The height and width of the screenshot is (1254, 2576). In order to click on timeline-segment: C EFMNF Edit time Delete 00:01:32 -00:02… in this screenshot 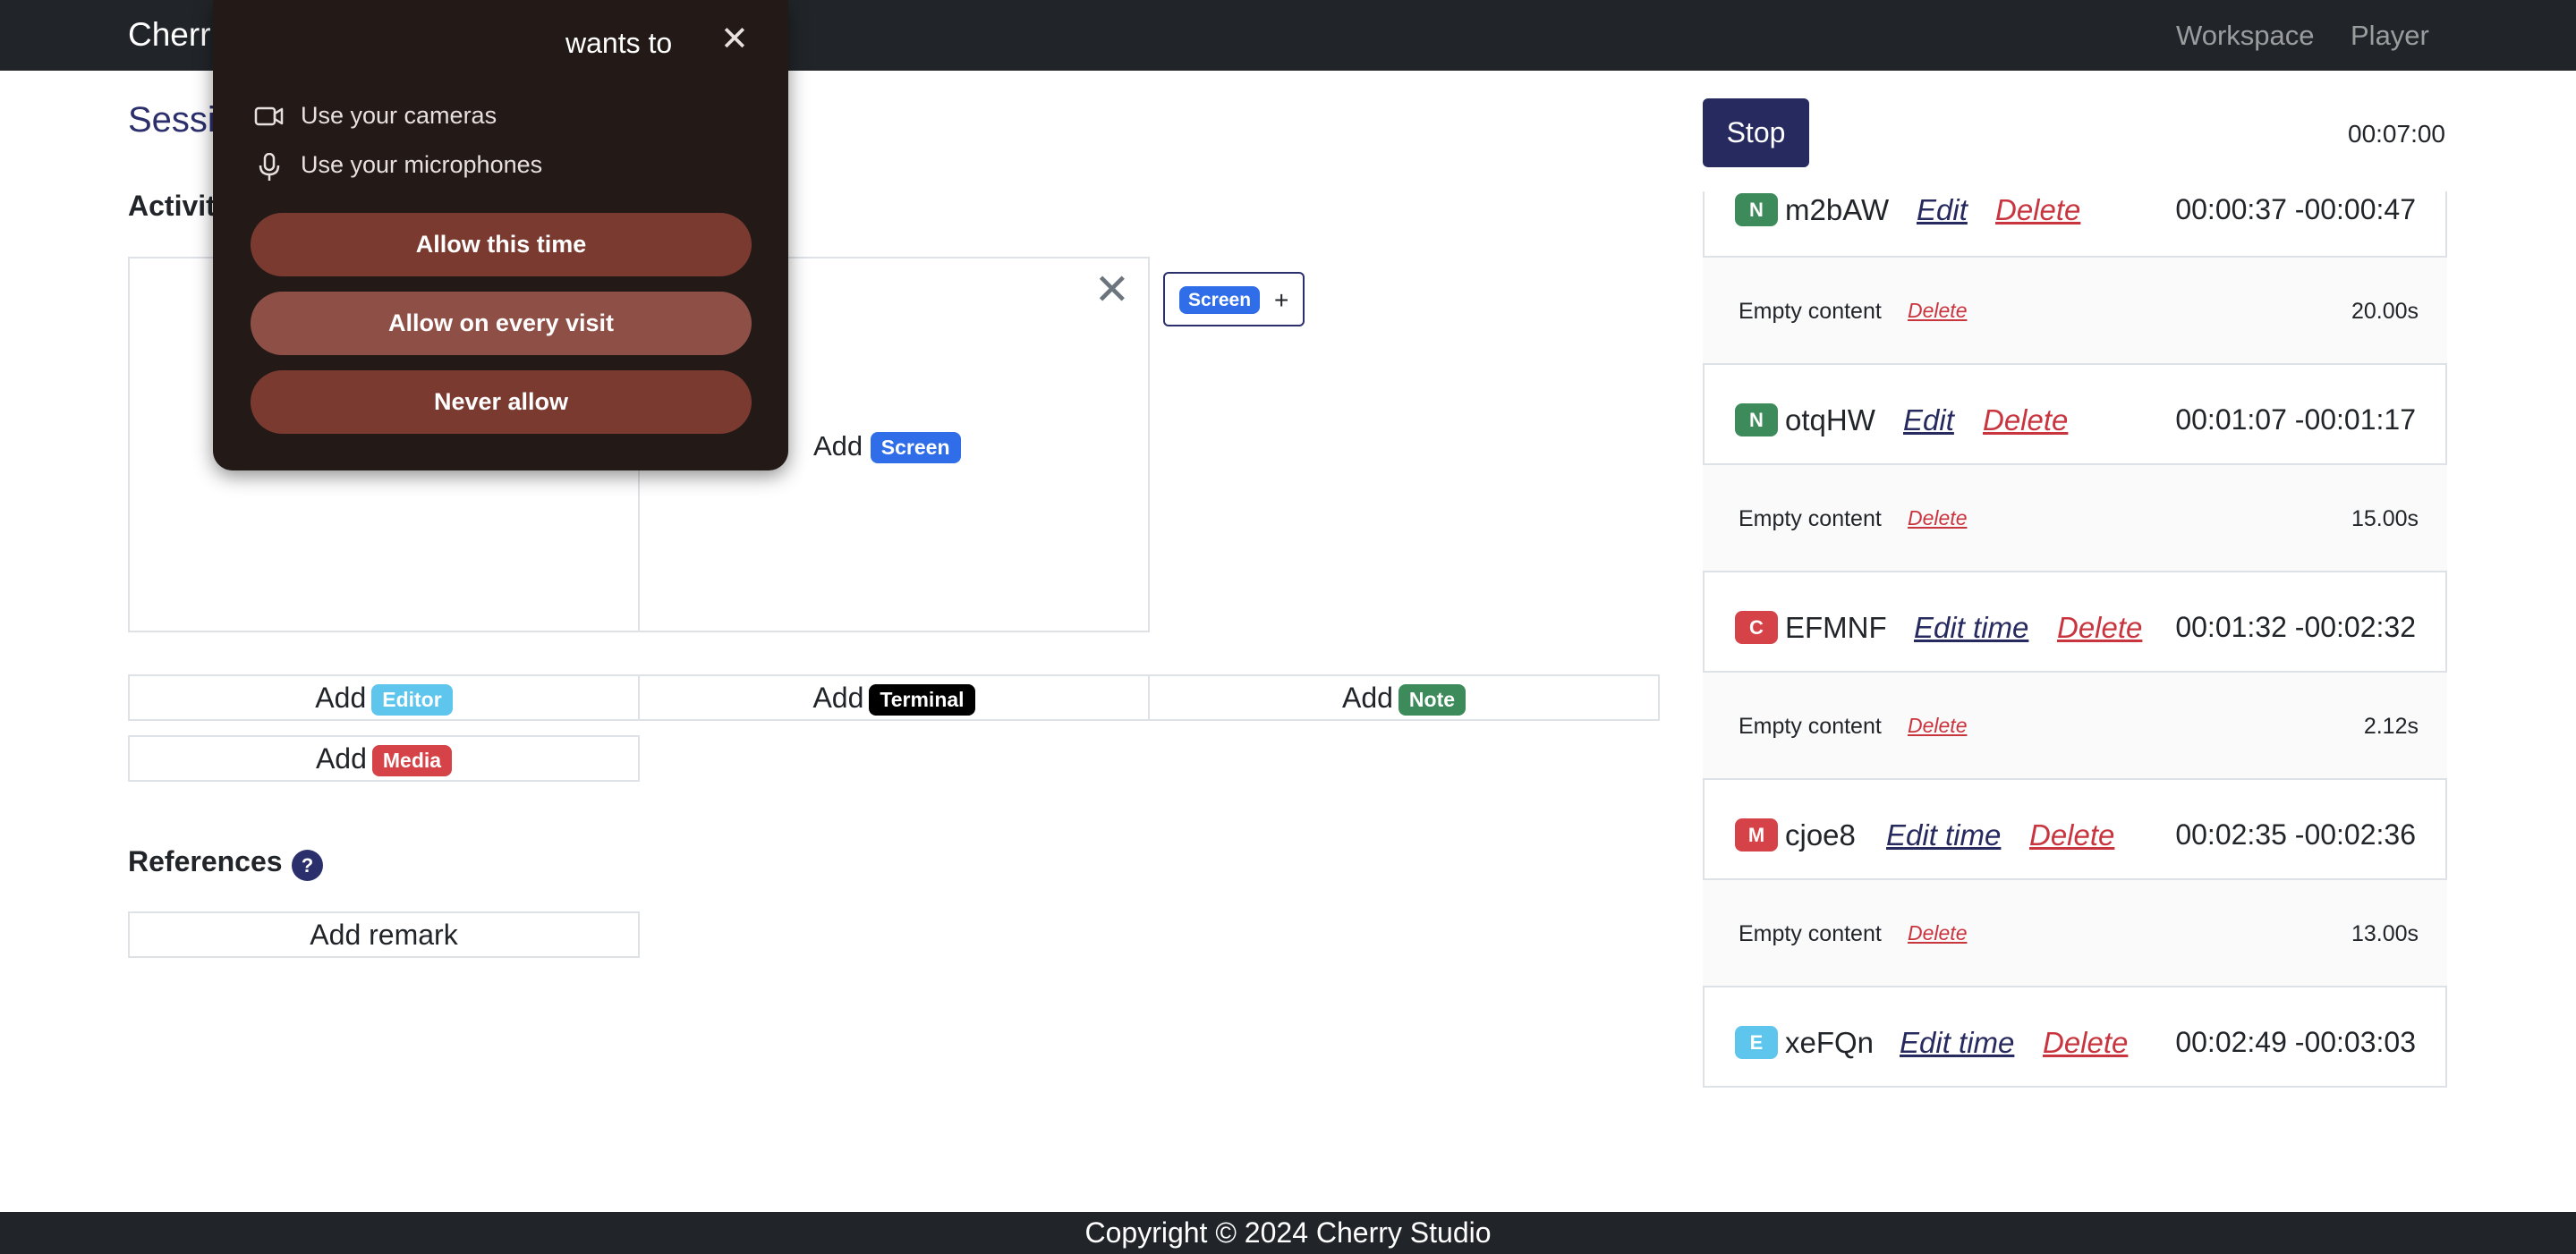, I will do `click(2075, 622)`.